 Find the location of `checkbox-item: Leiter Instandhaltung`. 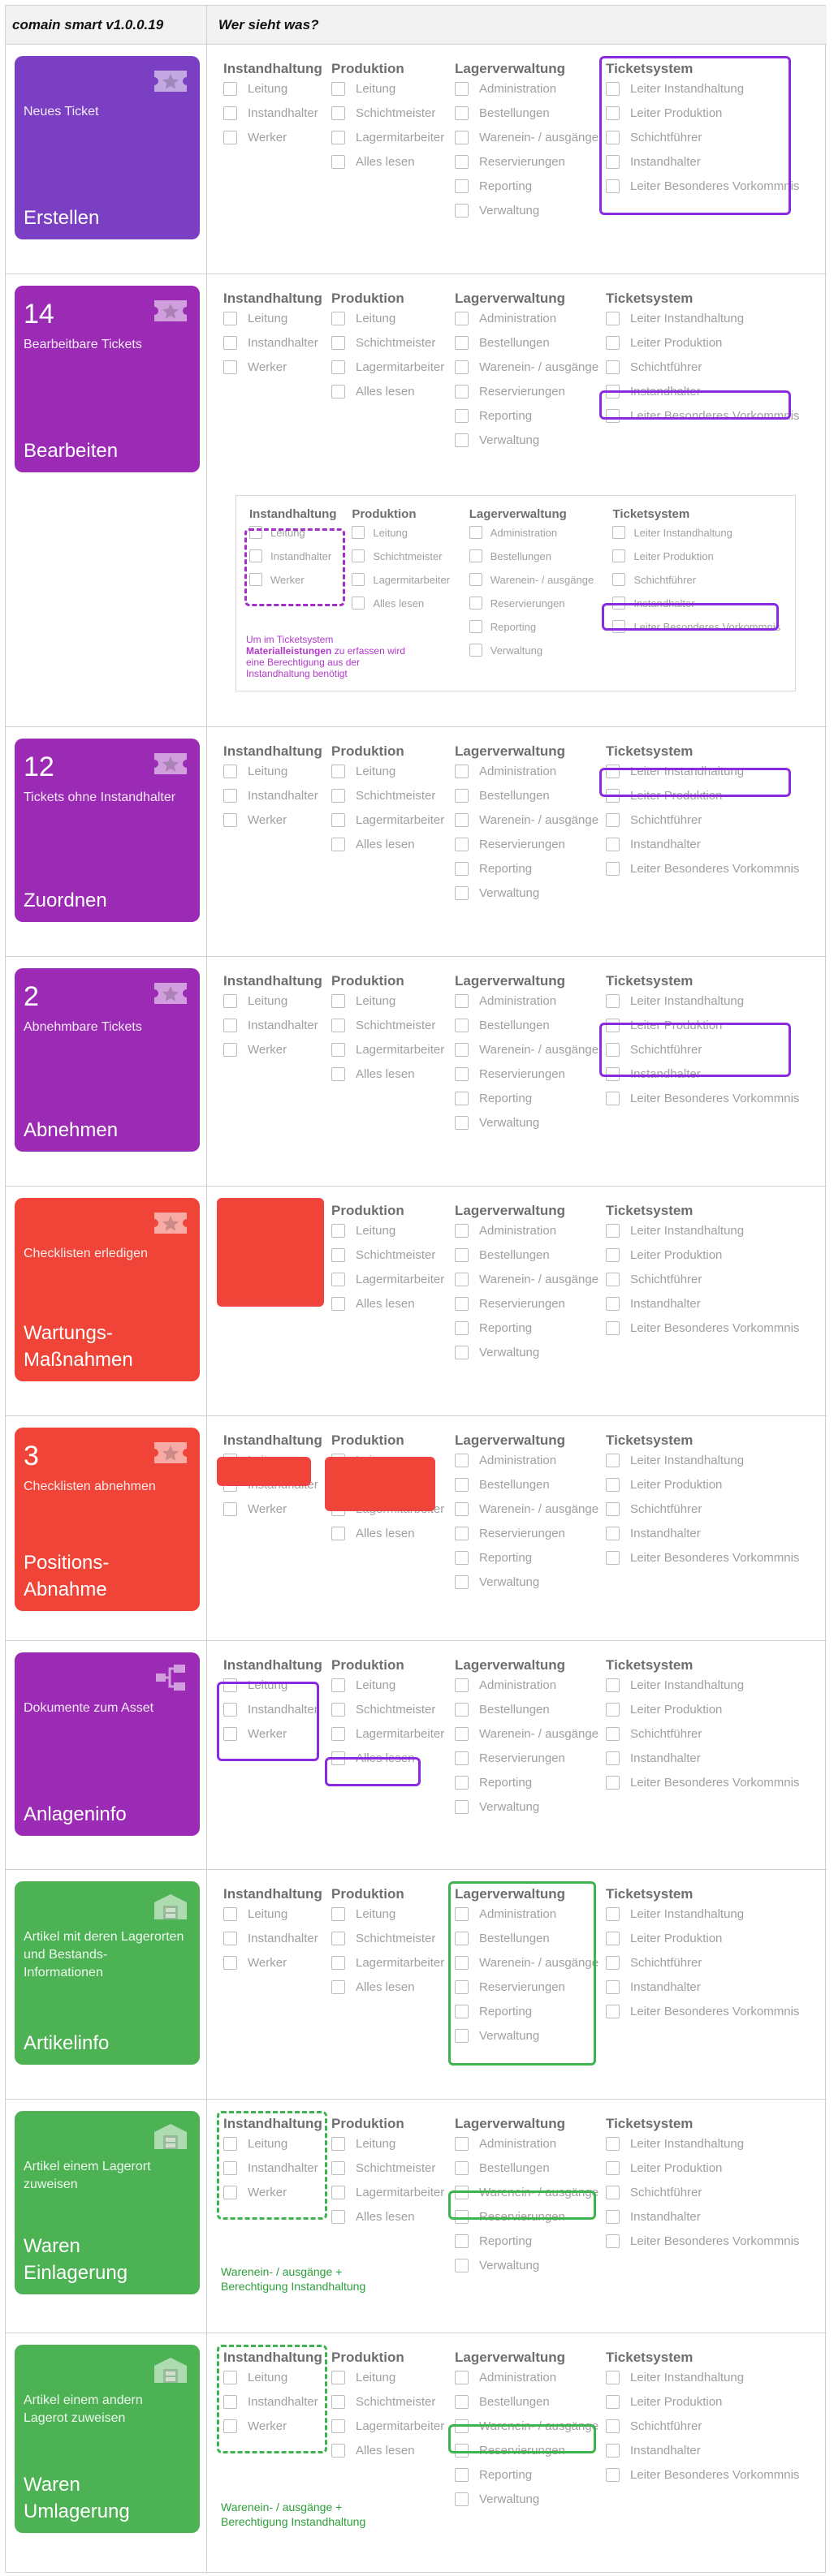

checkbox-item: Leiter Instandhaltung is located at coordinates (702, 1231).